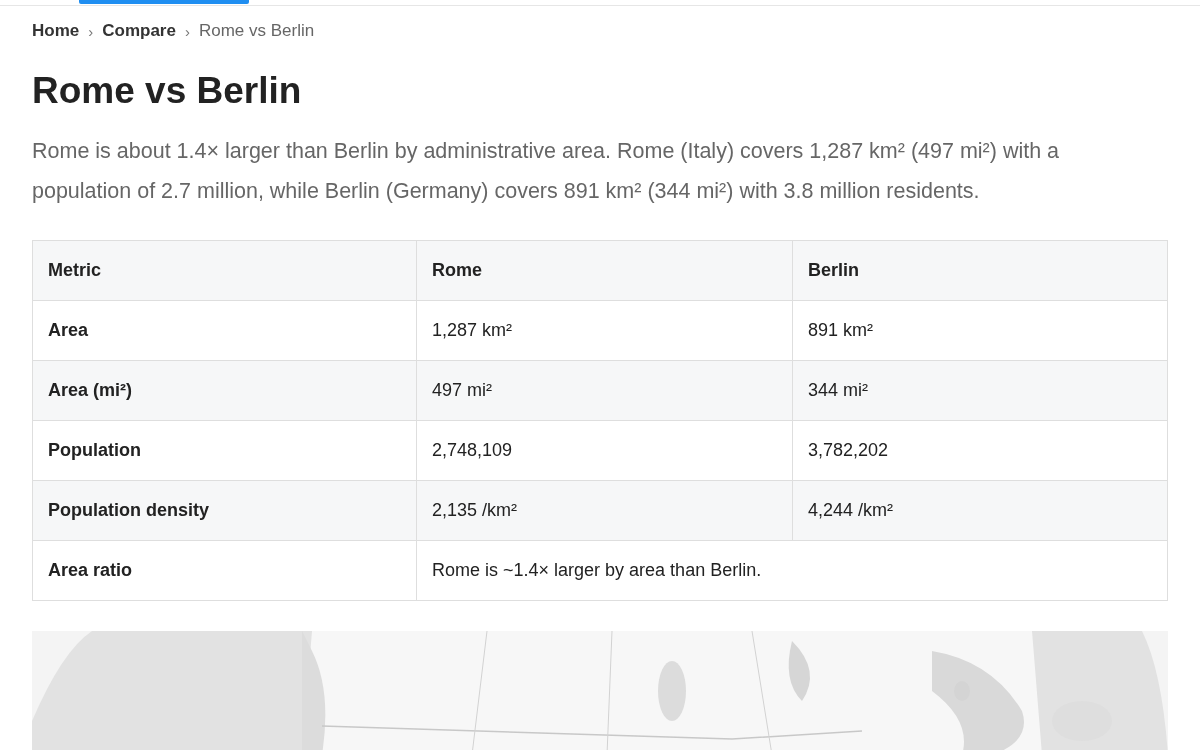 This screenshot has width=1200, height=750. I want to click on column-header: Rome, so click(604, 270).